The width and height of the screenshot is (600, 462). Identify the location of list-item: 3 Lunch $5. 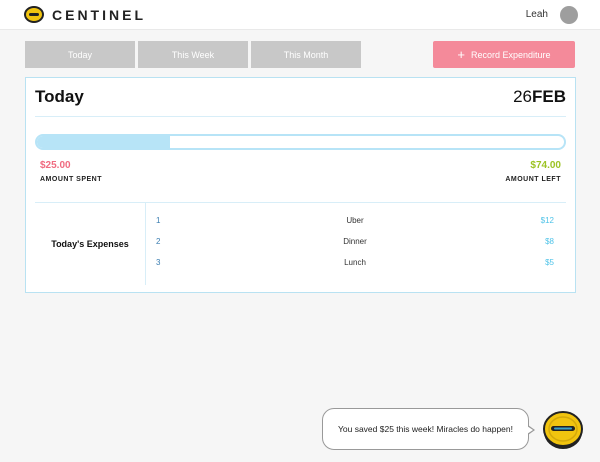
(355, 268).